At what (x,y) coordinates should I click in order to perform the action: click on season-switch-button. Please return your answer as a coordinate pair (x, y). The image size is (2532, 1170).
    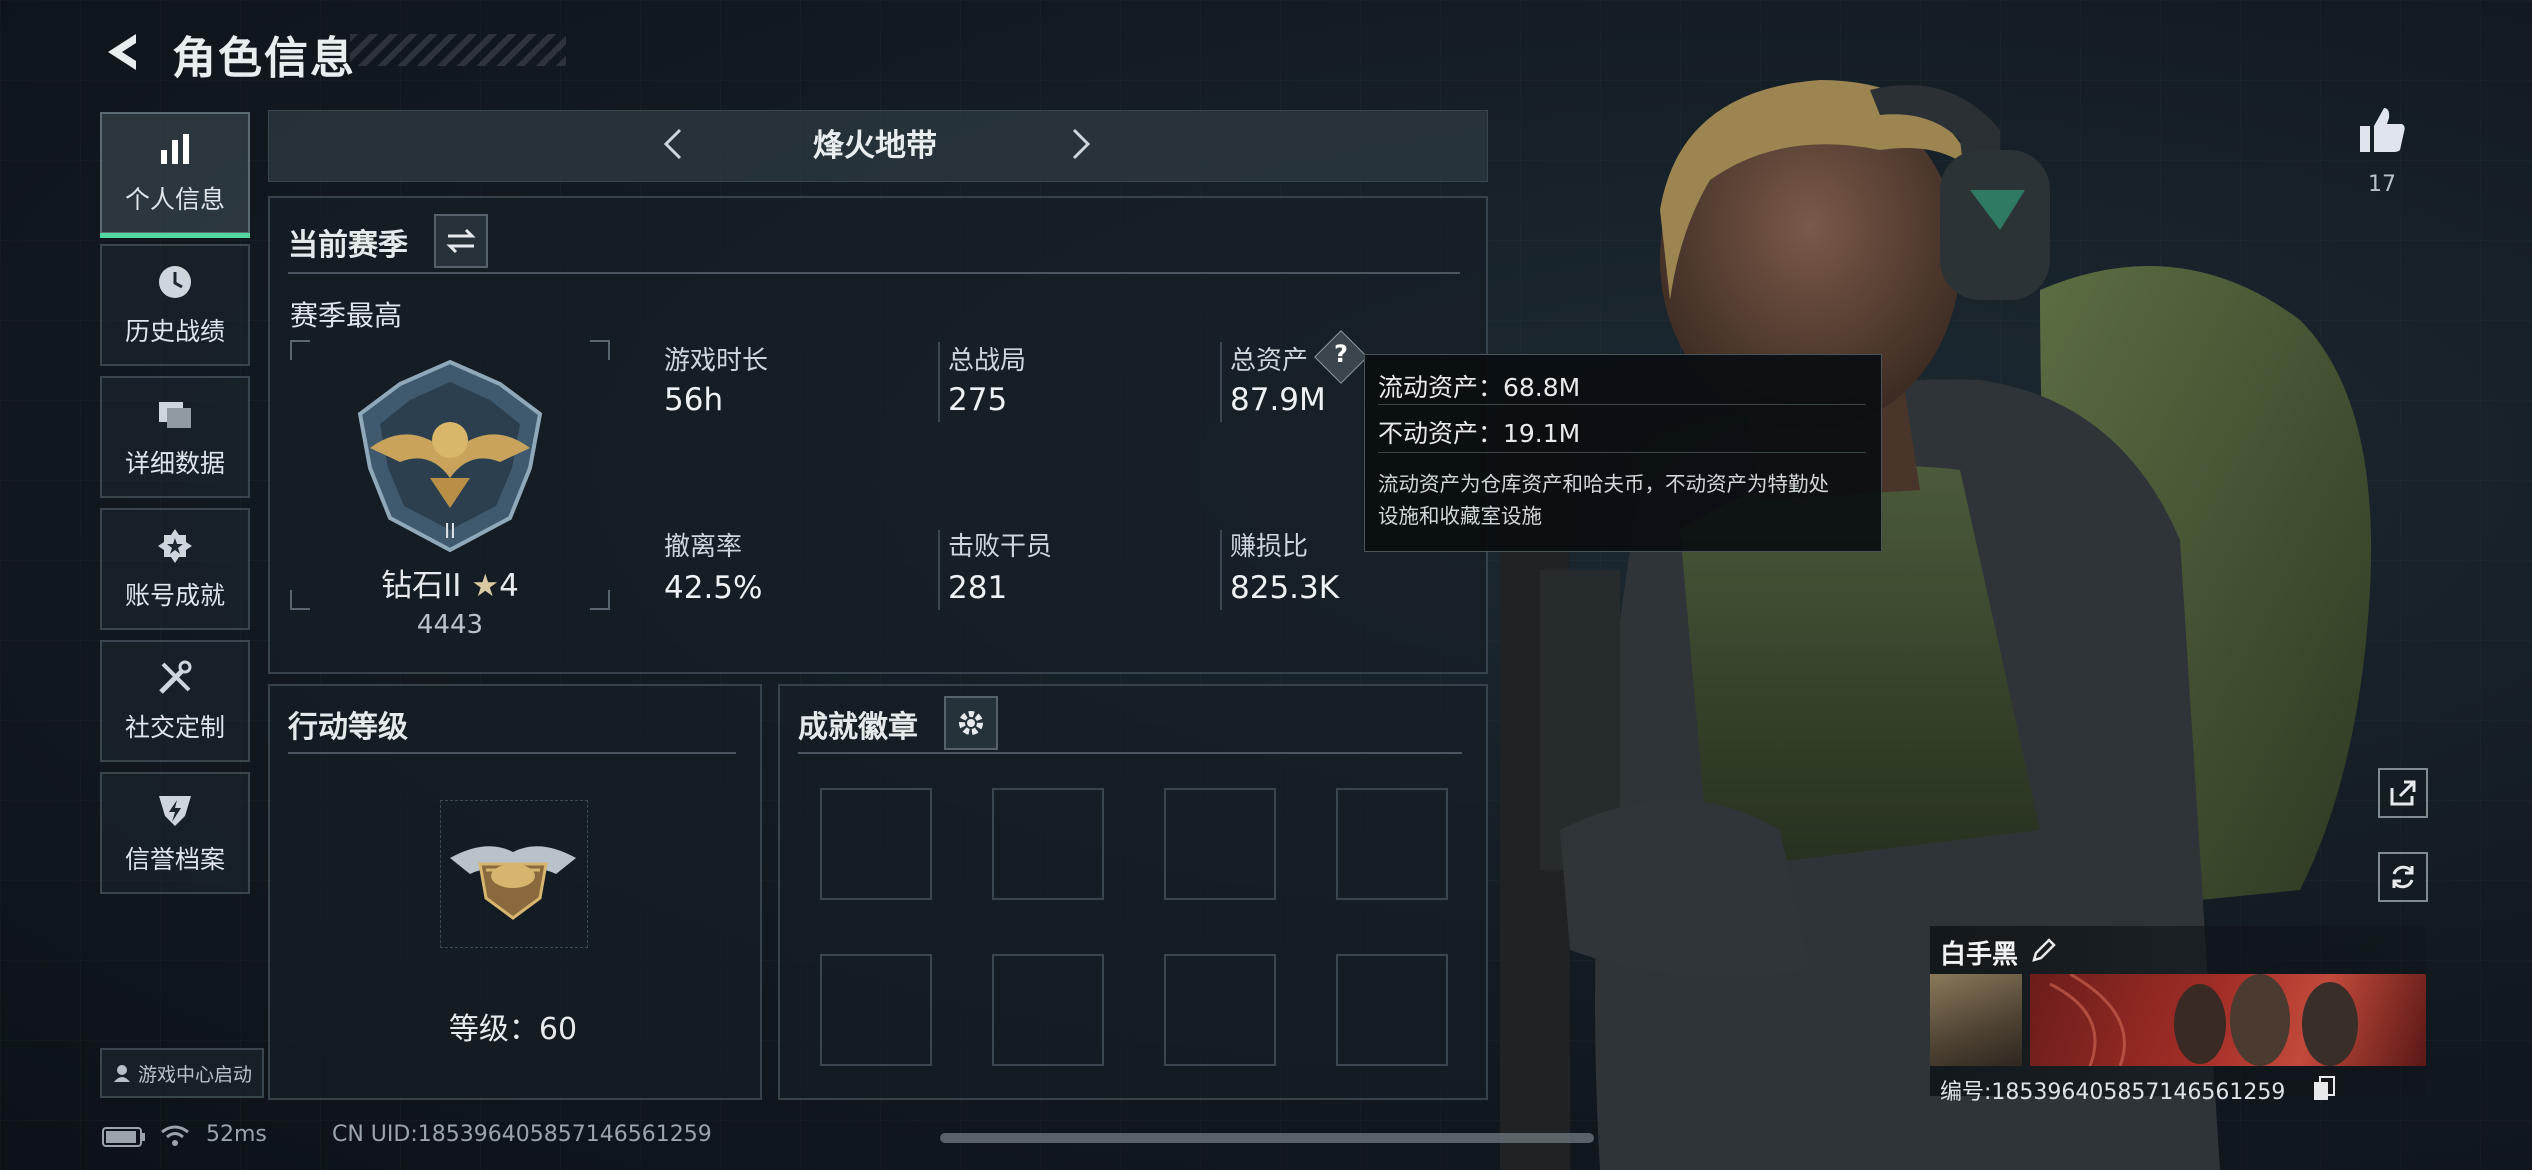
    Looking at the image, I should click on (461, 241).